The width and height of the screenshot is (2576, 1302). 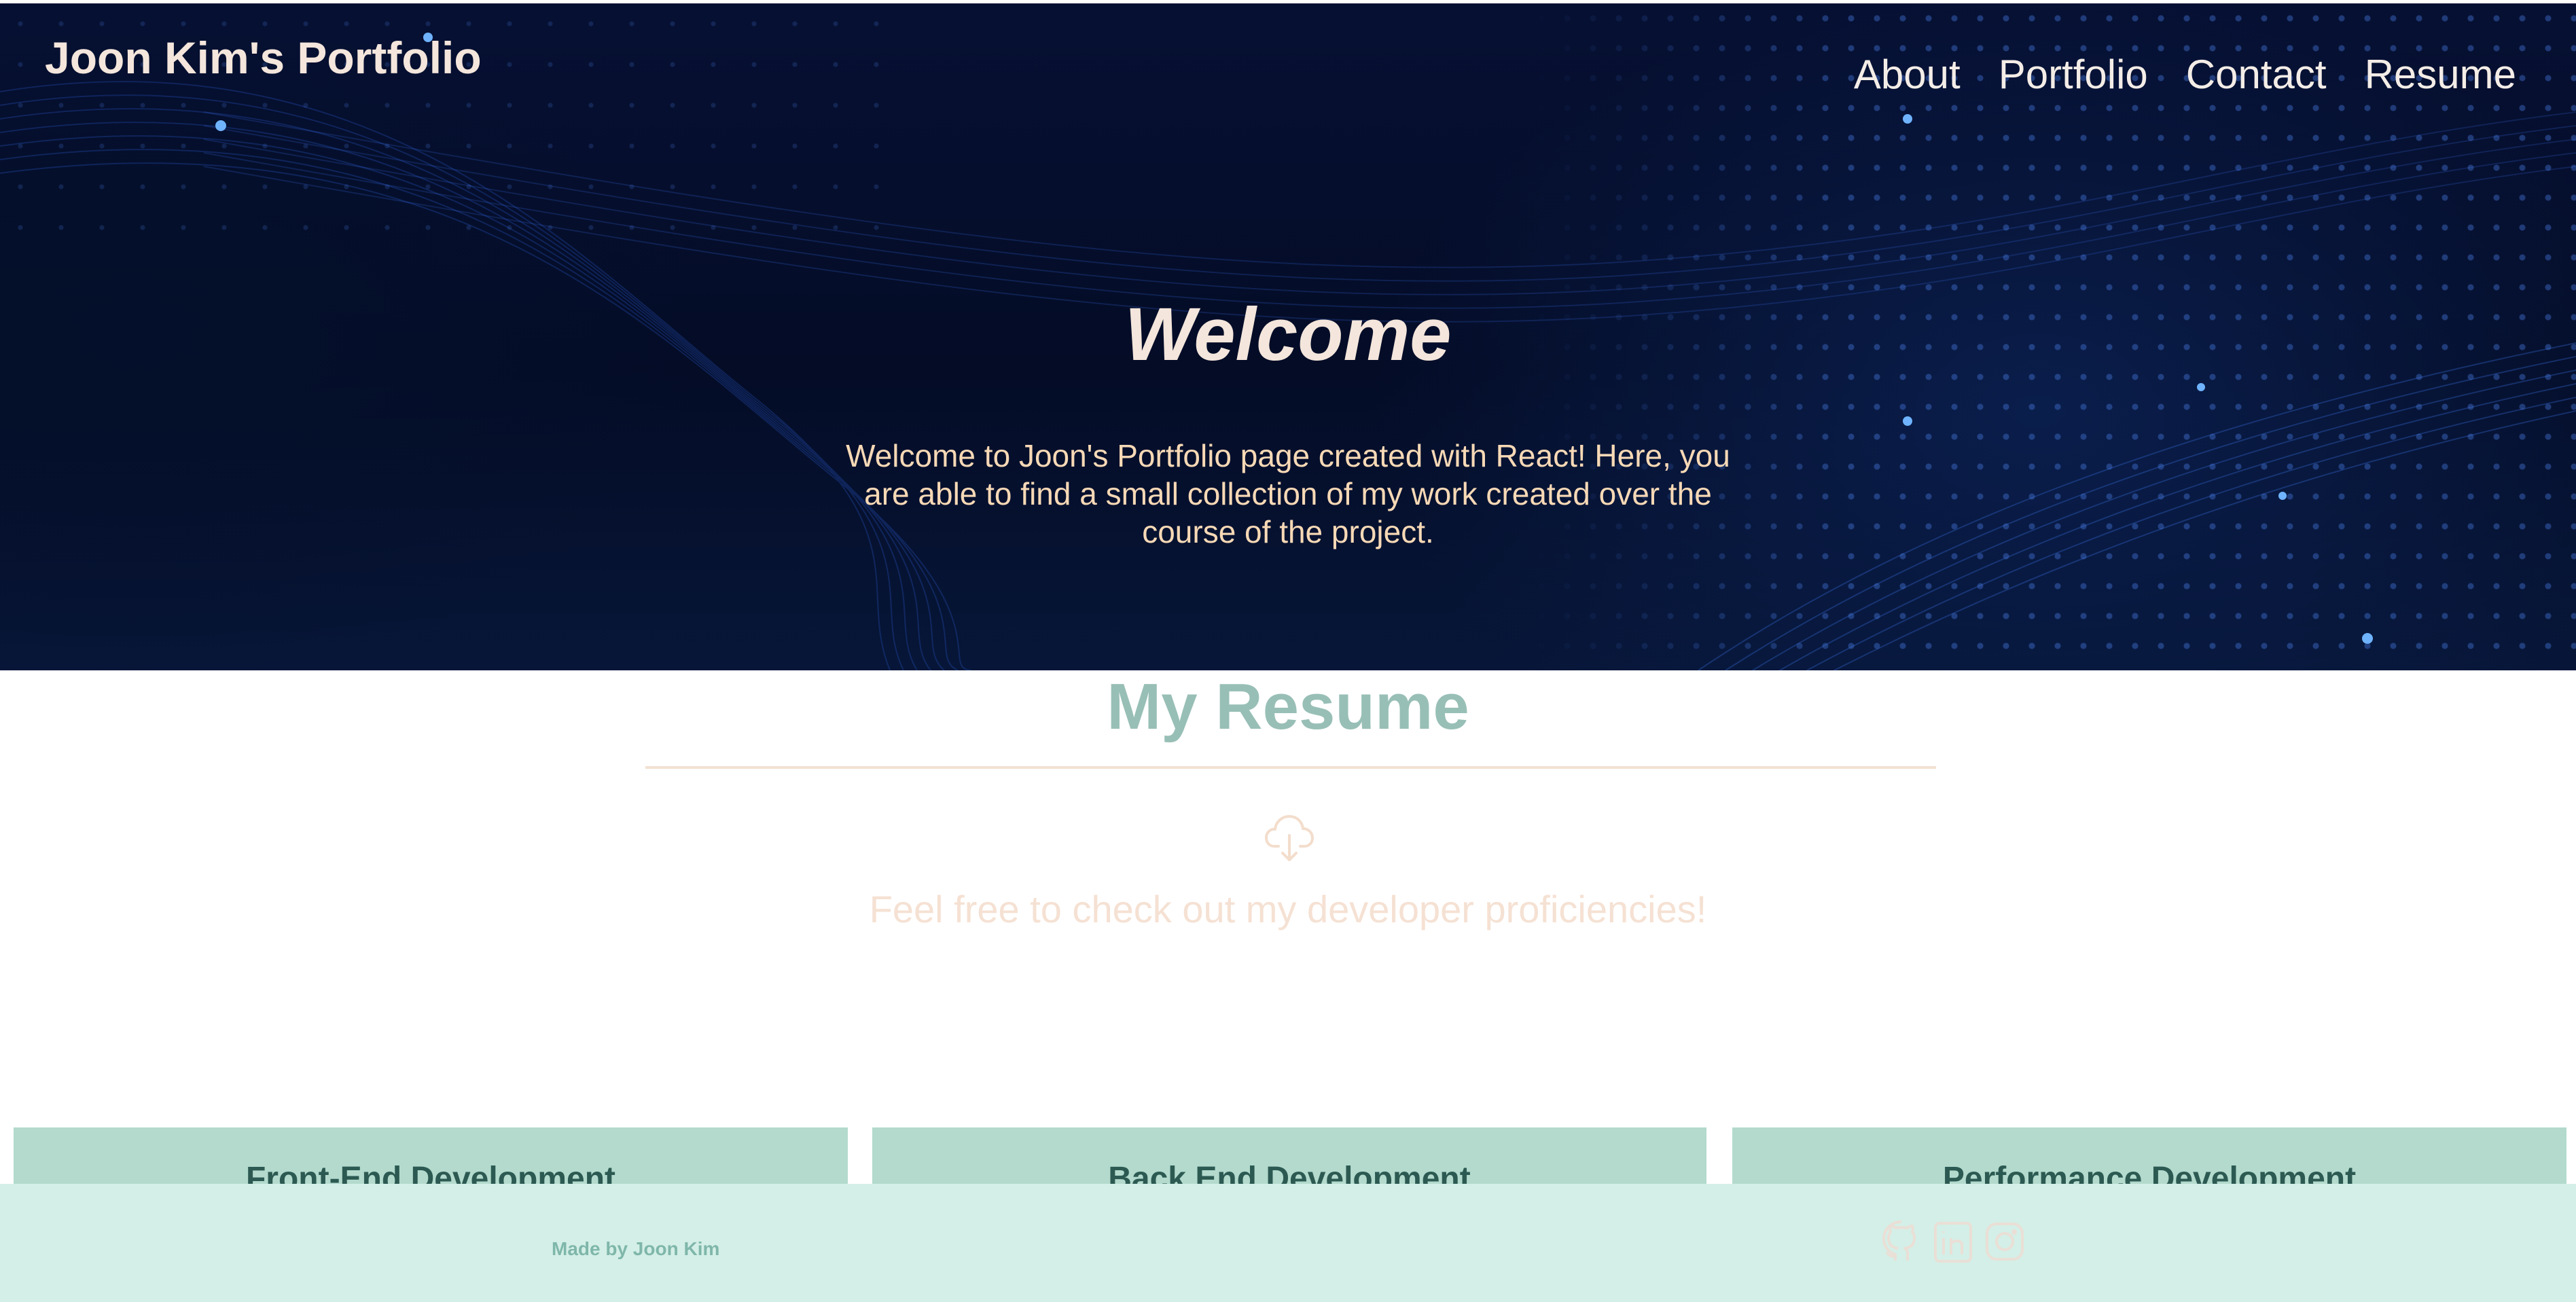 What do you see at coordinates (1288, 706) in the screenshot?
I see `resume-title: My Resume` at bounding box center [1288, 706].